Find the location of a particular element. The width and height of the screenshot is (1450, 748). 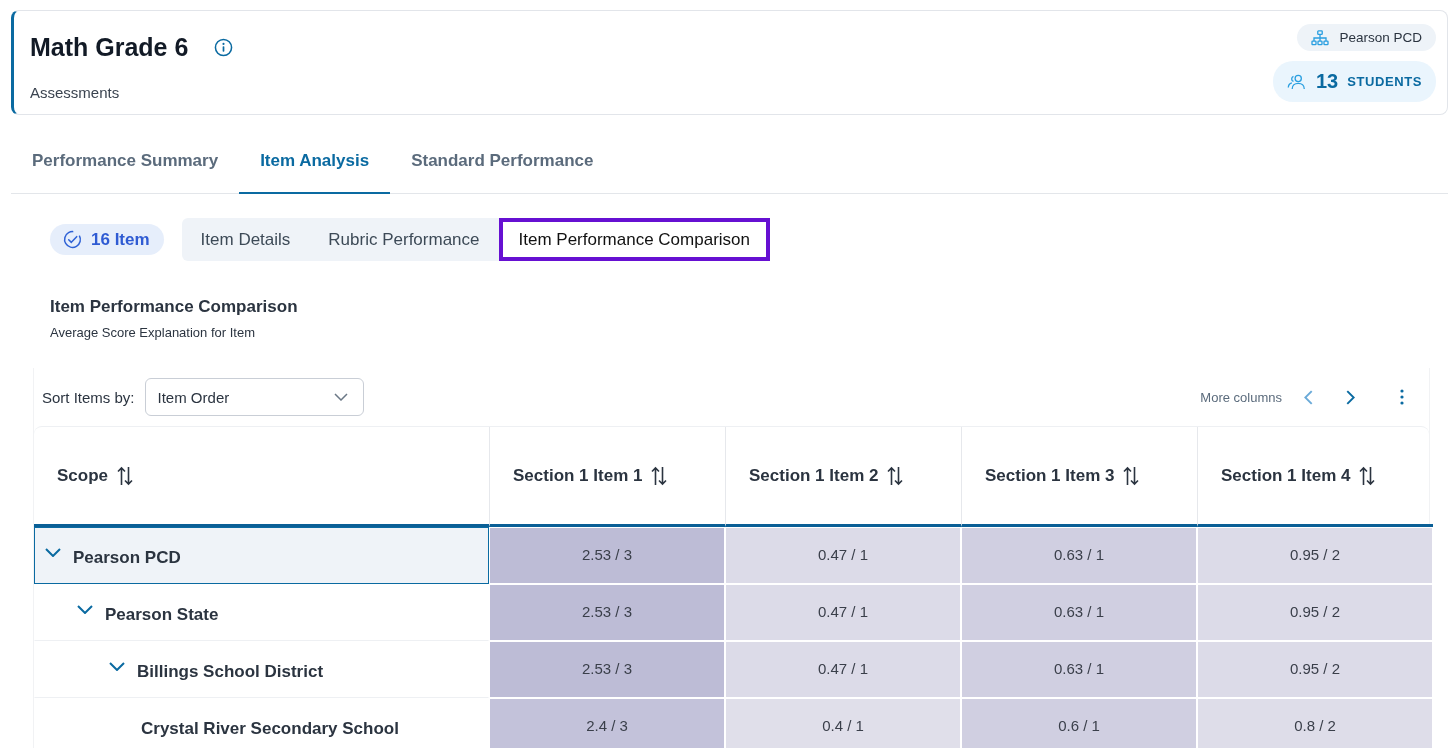

score-cell: 0.8 / 2 is located at coordinates (1315, 723).